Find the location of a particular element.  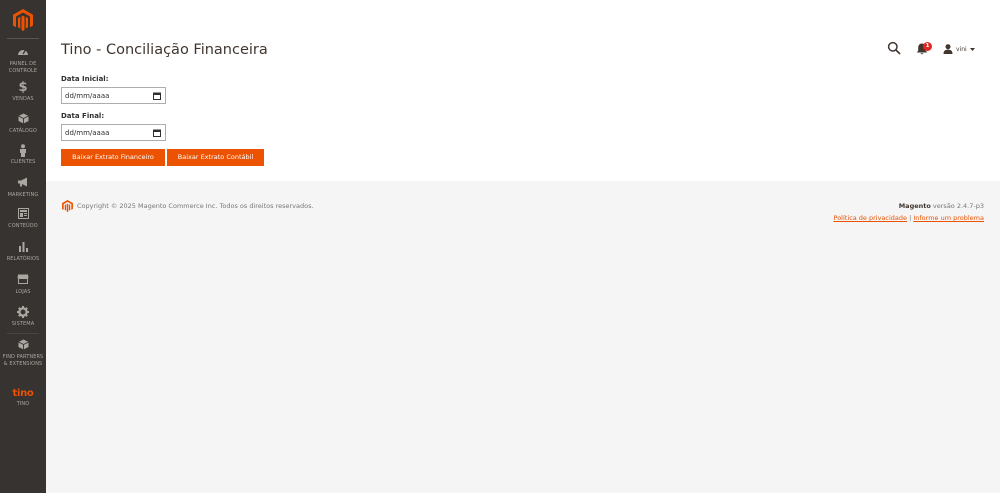

sidebar-item-sales: $ VENDAS is located at coordinates (23, 91).